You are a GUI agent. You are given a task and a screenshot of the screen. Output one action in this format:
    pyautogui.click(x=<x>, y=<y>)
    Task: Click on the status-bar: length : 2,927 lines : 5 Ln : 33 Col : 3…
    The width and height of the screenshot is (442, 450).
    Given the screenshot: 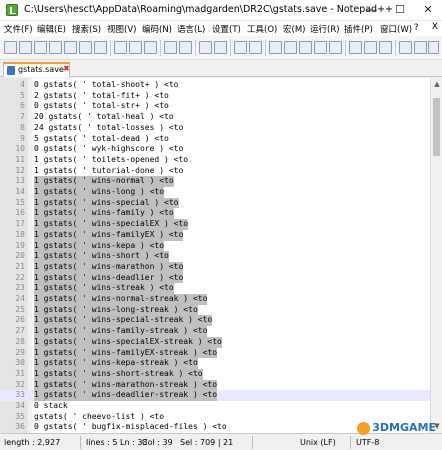 What is the action you would take?
    pyautogui.click(x=221, y=441)
    